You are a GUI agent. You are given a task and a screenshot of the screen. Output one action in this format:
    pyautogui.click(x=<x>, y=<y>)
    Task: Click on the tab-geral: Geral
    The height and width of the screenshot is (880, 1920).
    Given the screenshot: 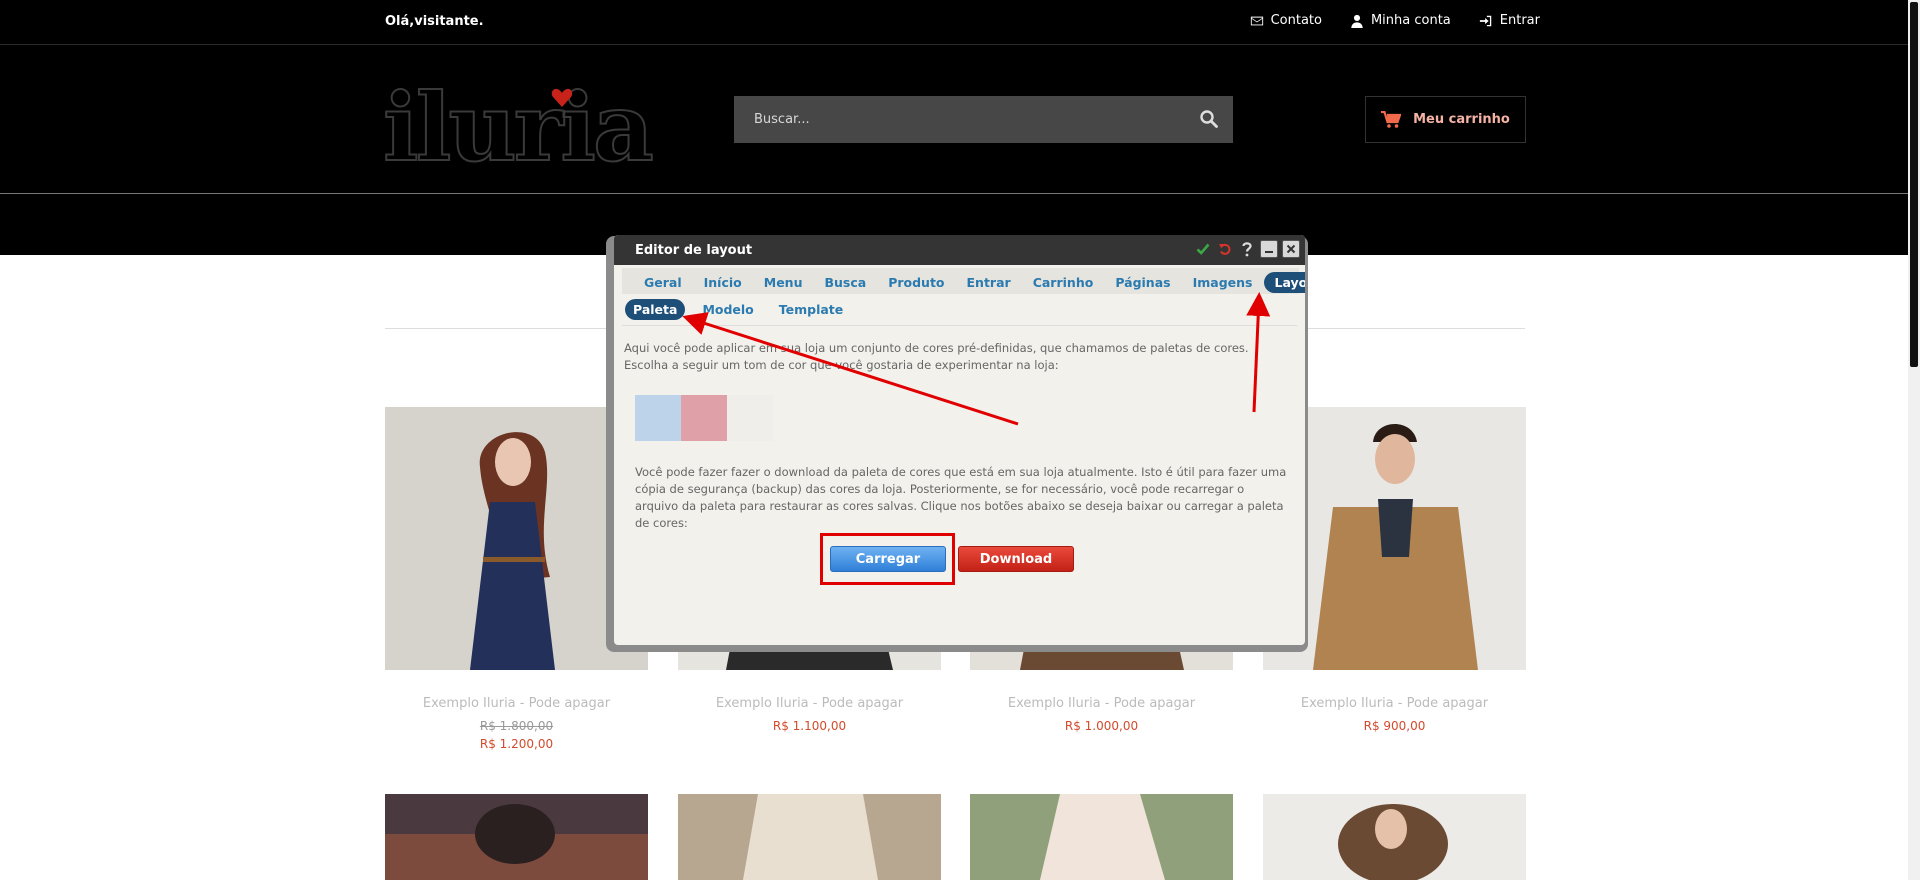 What is the action you would take?
    pyautogui.click(x=663, y=282)
    